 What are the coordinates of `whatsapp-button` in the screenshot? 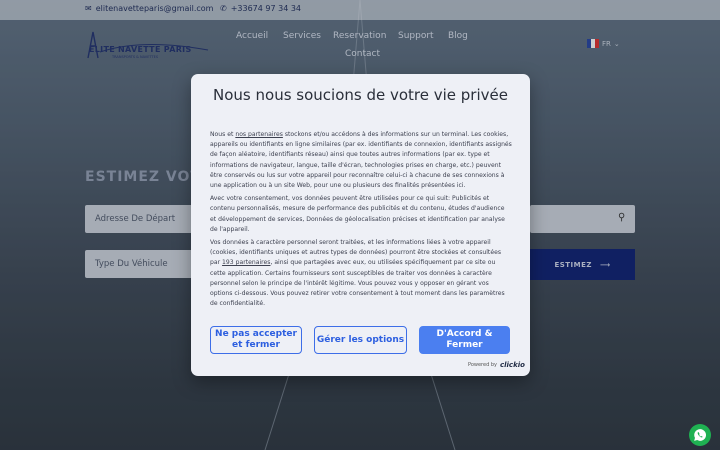 It's located at (700, 435).